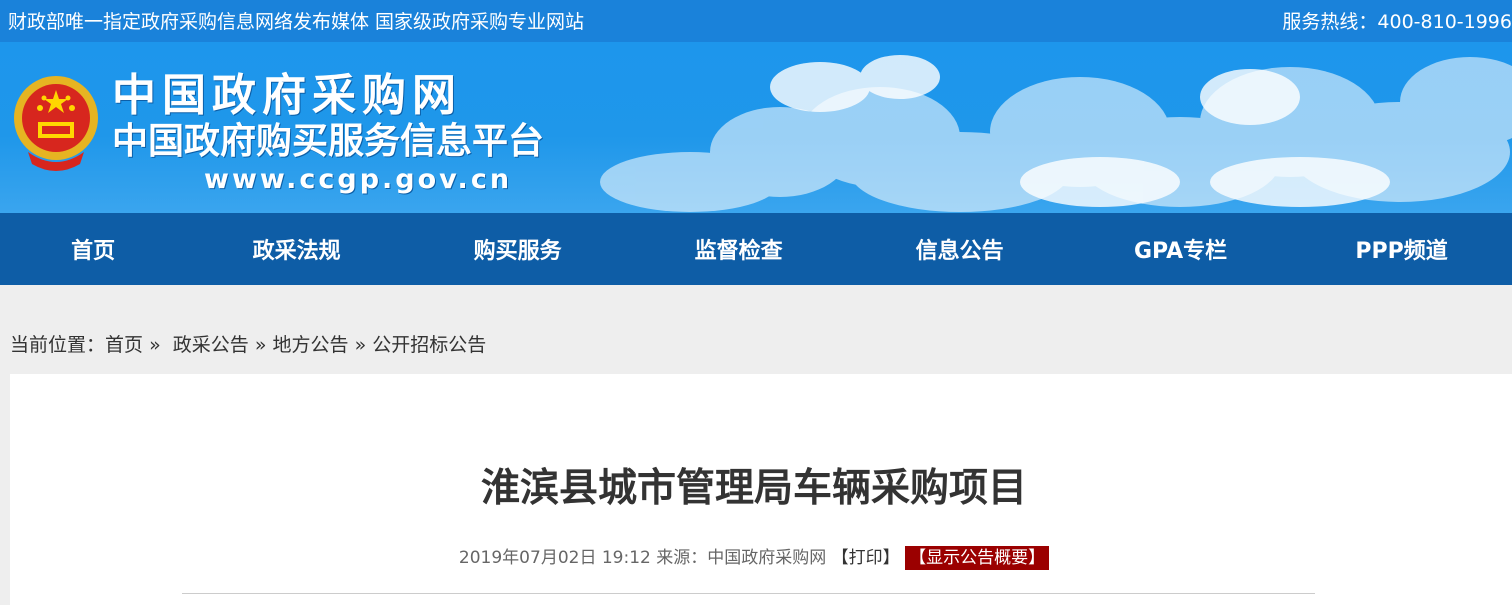 The height and width of the screenshot is (605, 1512). What do you see at coordinates (358, 179) in the screenshot?
I see `site-url: www.ccgp.gov.cn` at bounding box center [358, 179].